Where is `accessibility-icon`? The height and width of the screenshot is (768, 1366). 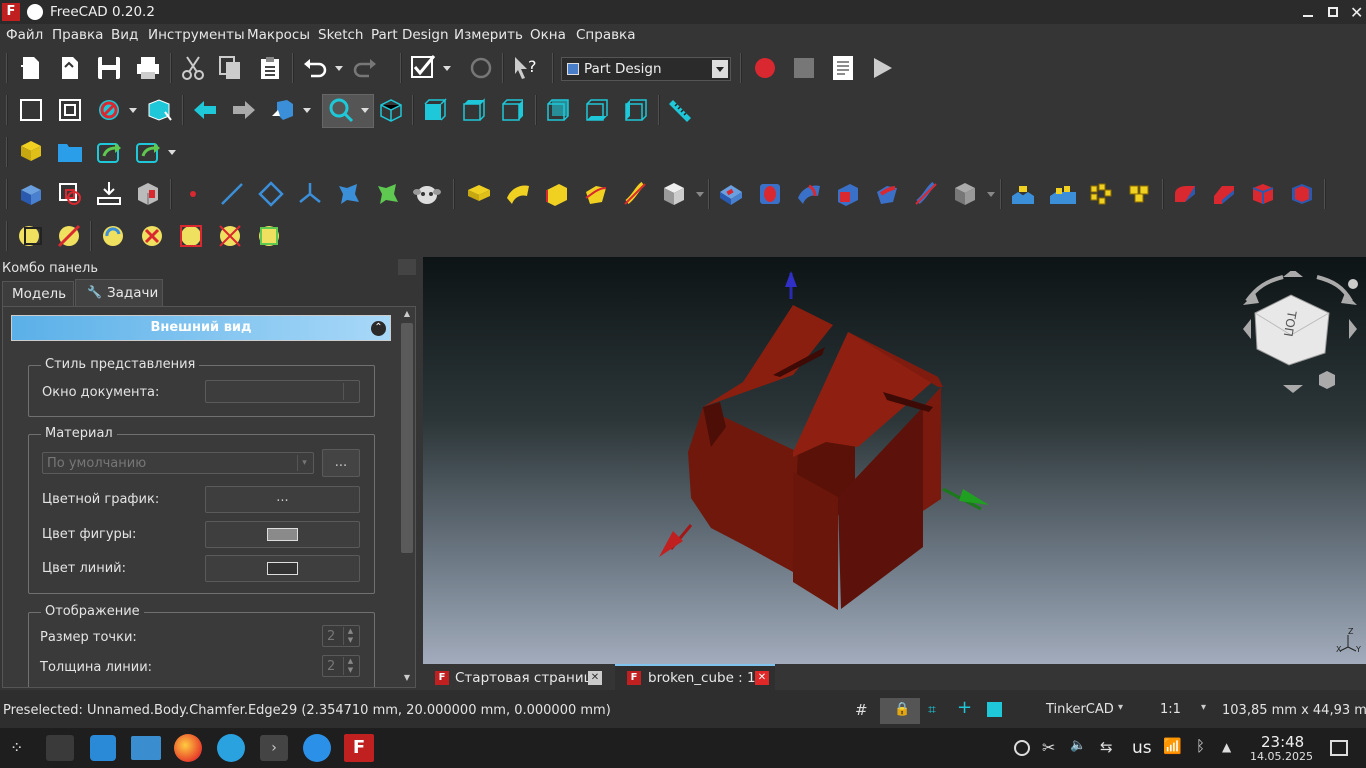 accessibility-icon is located at coordinates (1022, 748).